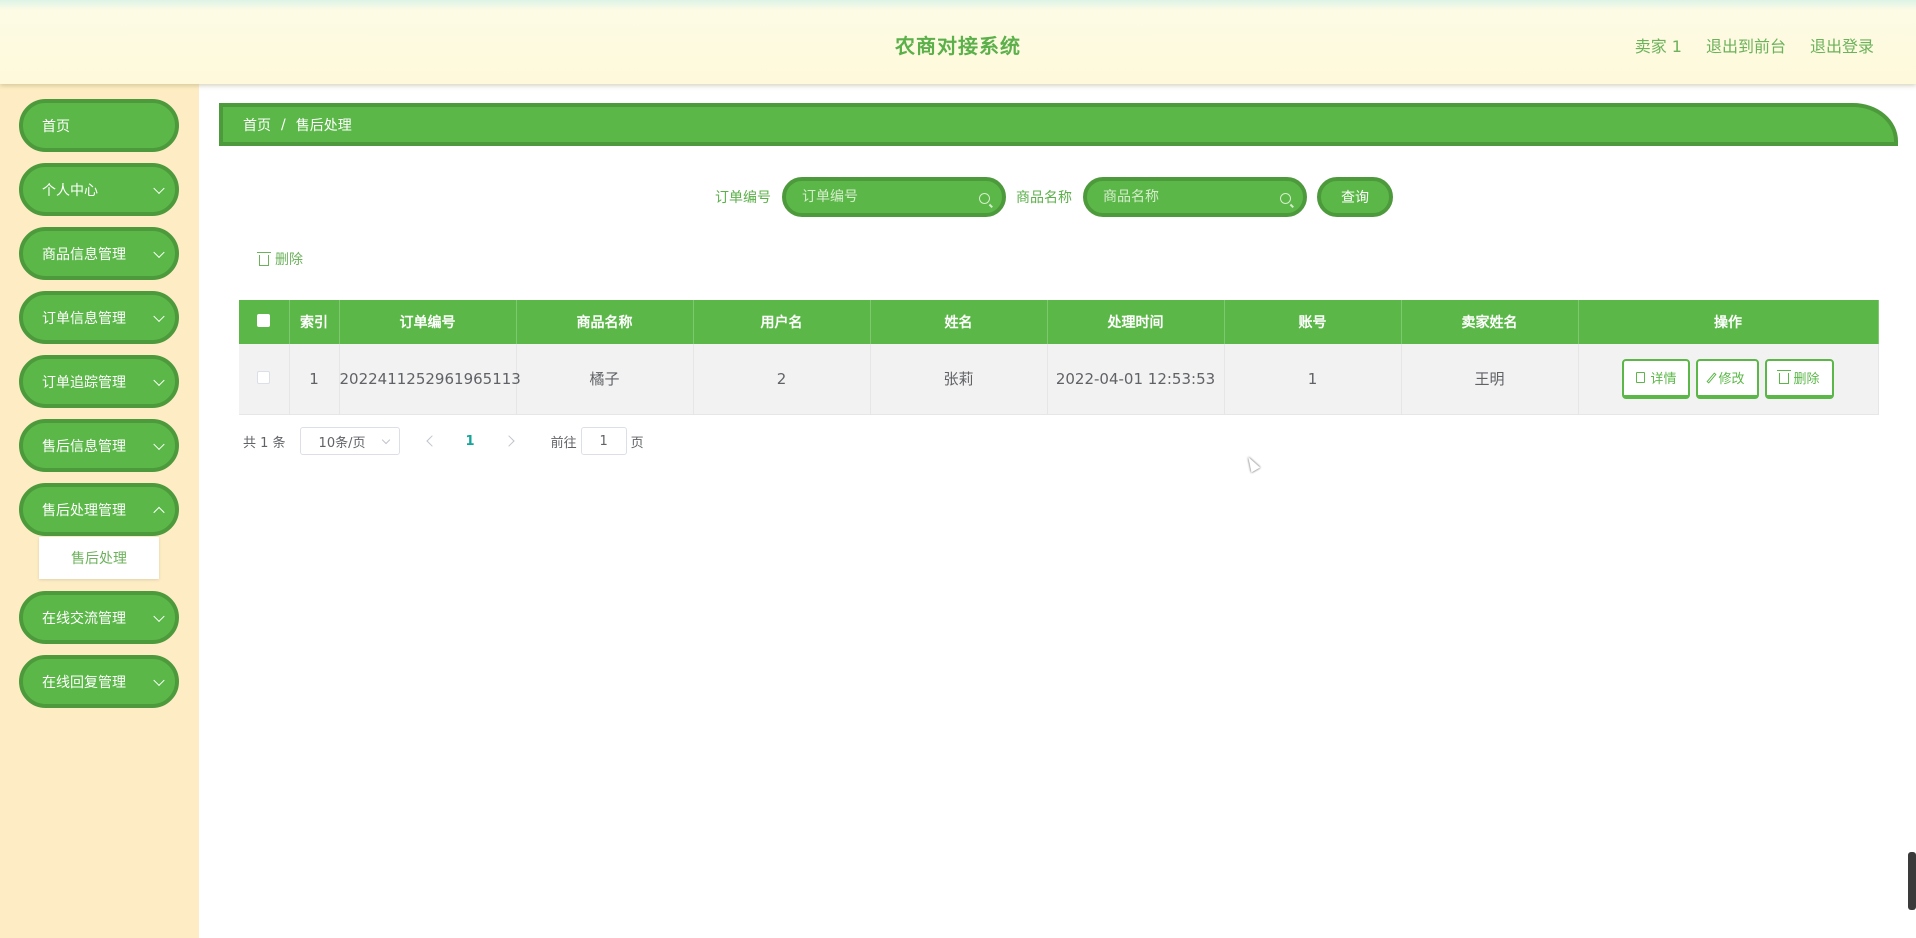 This screenshot has height=938, width=1916. I want to click on batch-delete-button: 删除, so click(280, 259).